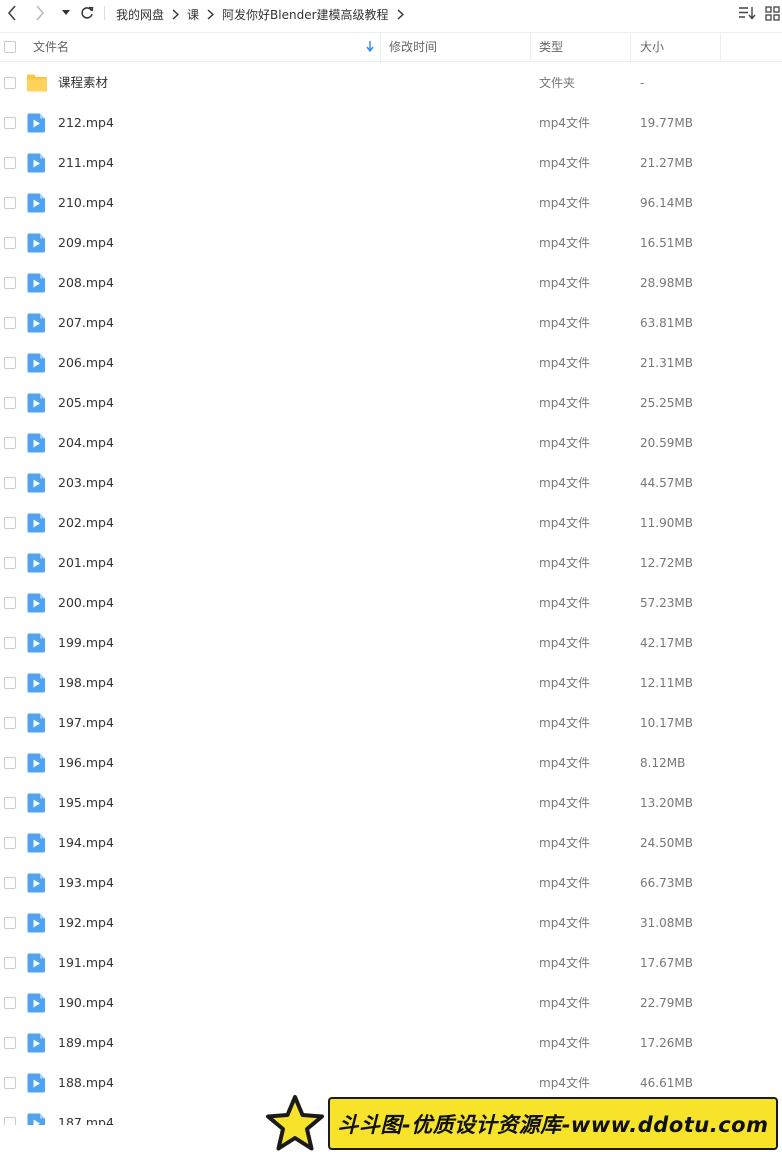 This screenshot has width=782, height=1152. Describe the element at coordinates (83, 83) in the screenshot. I see `file-name: 课程素材` at that location.